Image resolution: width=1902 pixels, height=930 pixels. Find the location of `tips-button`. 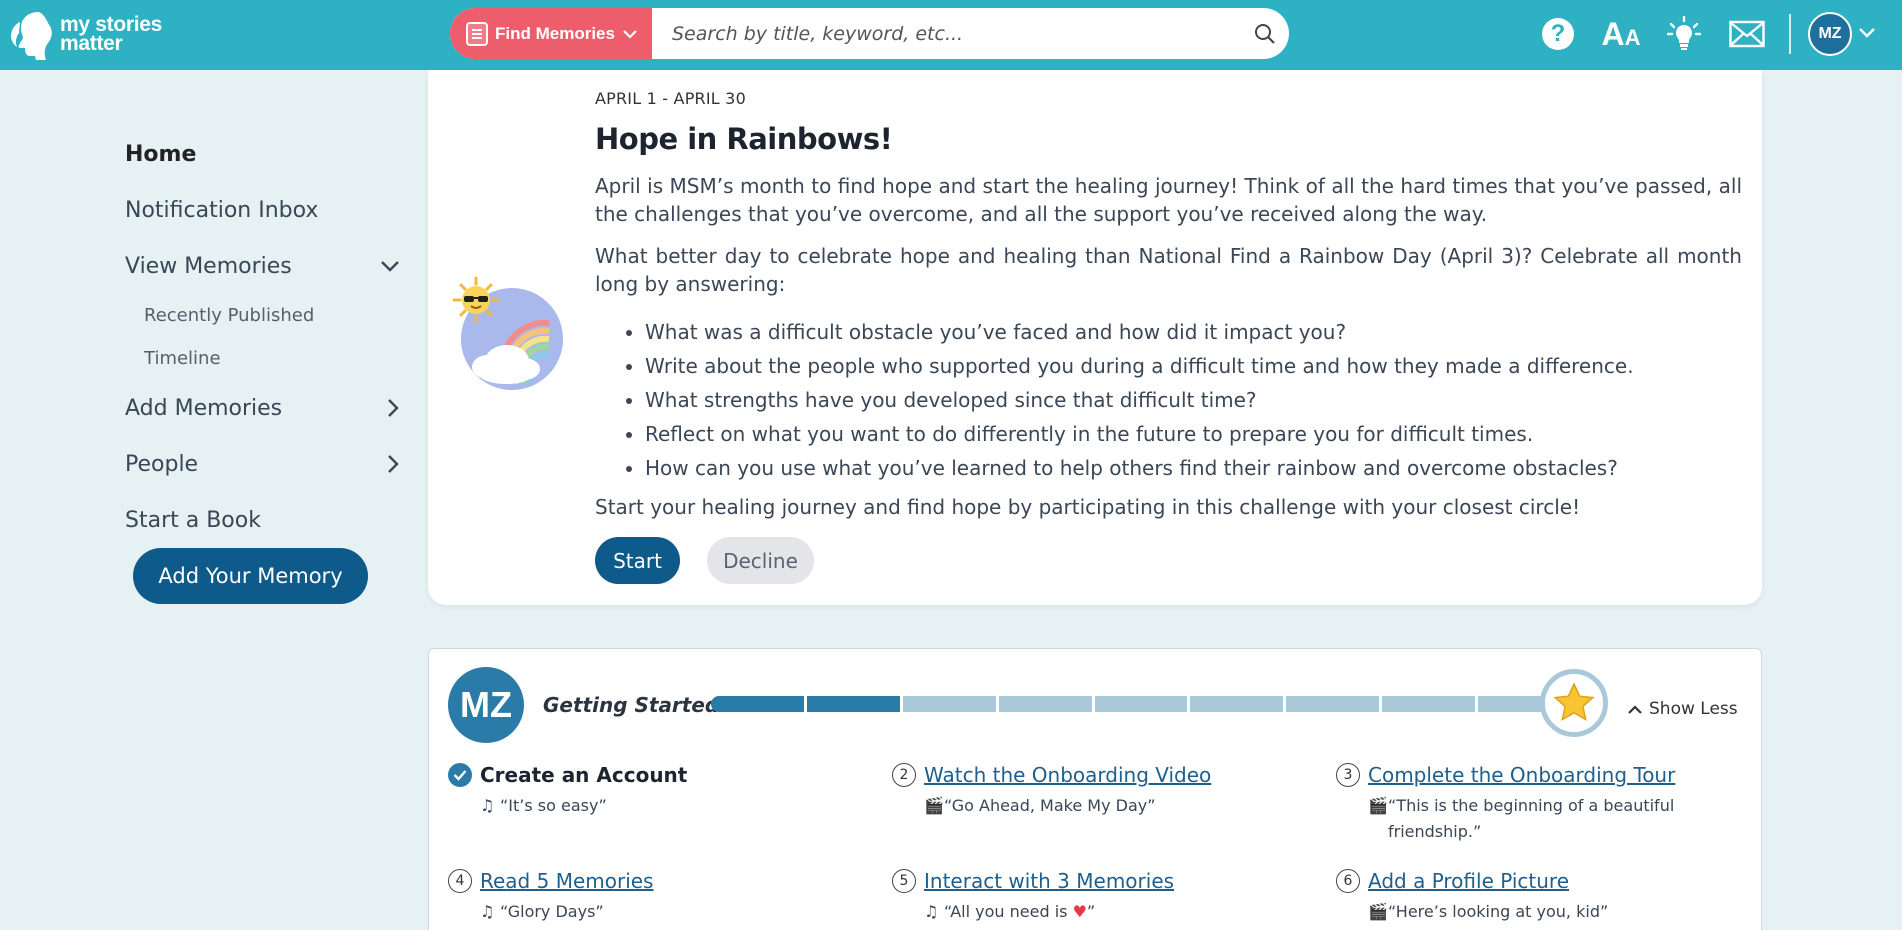

tips-button is located at coordinates (1684, 34).